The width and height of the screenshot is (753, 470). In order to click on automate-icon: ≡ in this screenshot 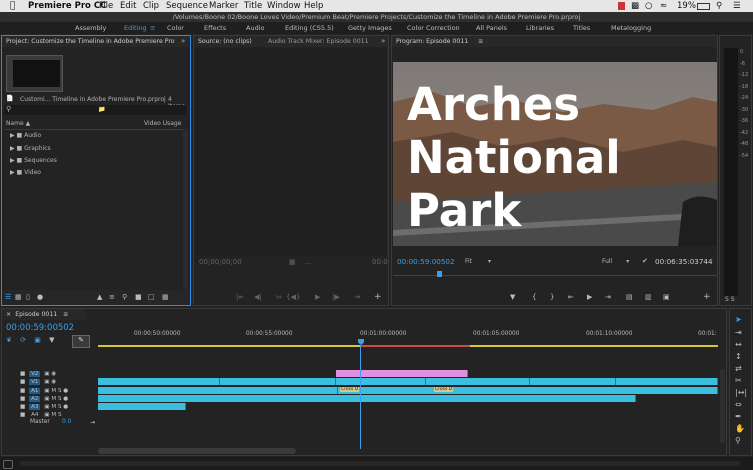, I will do `click(112, 297)`.